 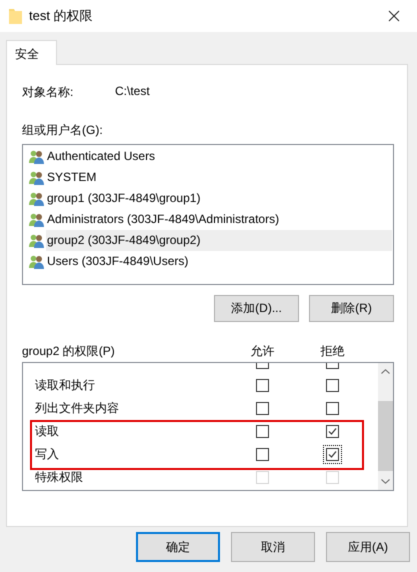 I want to click on list-item: Authenticated Users, so click(x=219, y=156).